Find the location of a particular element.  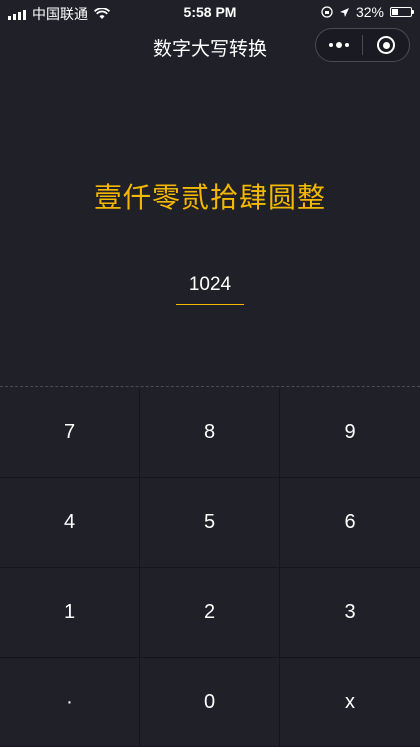

key-2: 2 is located at coordinates (210, 613).